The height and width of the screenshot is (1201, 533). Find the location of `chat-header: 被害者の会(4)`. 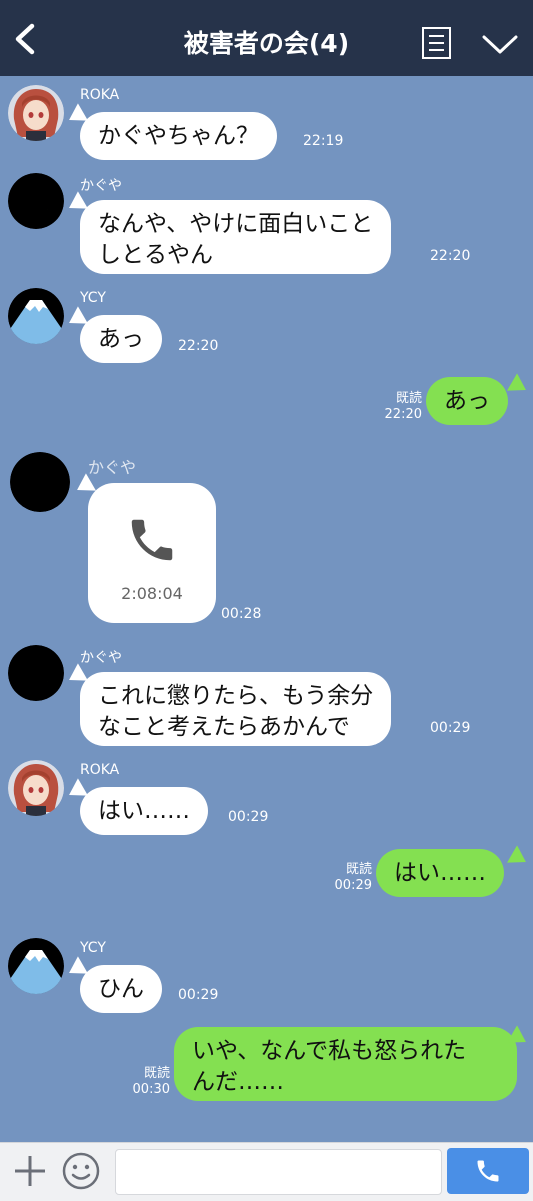

chat-header: 被害者の会(4) is located at coordinates (266, 38).